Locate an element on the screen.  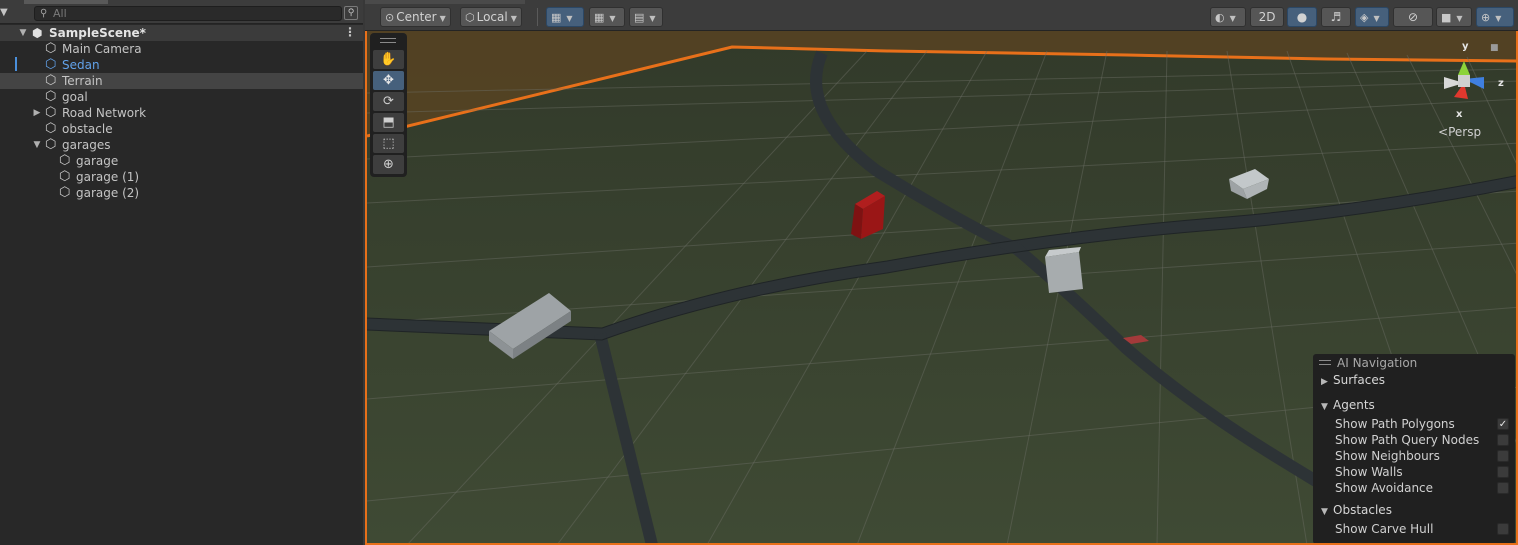
option-show-path-polygons: Show Path Polygons ✓ is located at coordinates (1423, 424).